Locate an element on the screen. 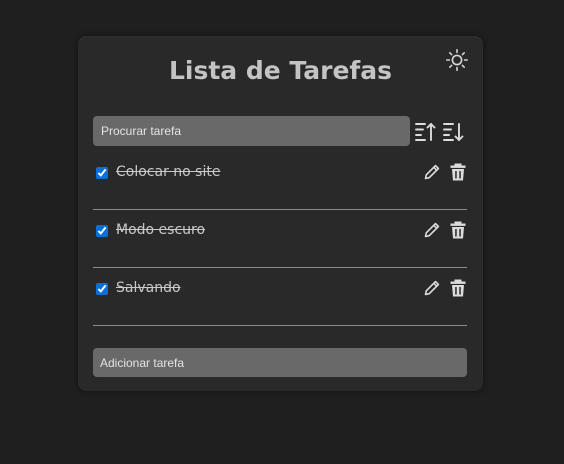 The width and height of the screenshot is (564, 464). sort-ascending-icon is located at coordinates (425, 131).